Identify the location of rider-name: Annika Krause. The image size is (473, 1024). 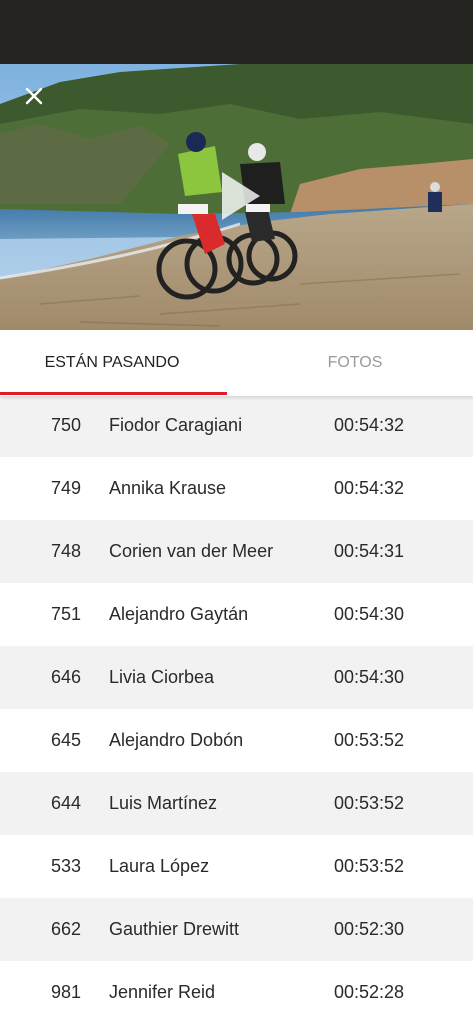
(168, 488).